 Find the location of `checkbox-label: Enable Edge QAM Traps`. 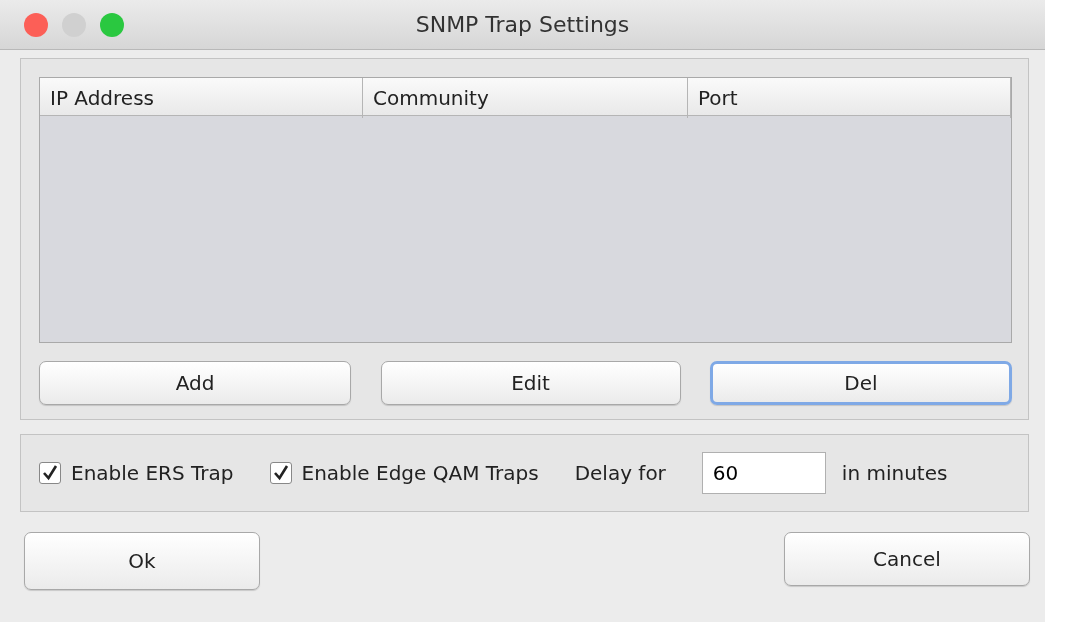

checkbox-label: Enable Edge QAM Traps is located at coordinates (420, 473).